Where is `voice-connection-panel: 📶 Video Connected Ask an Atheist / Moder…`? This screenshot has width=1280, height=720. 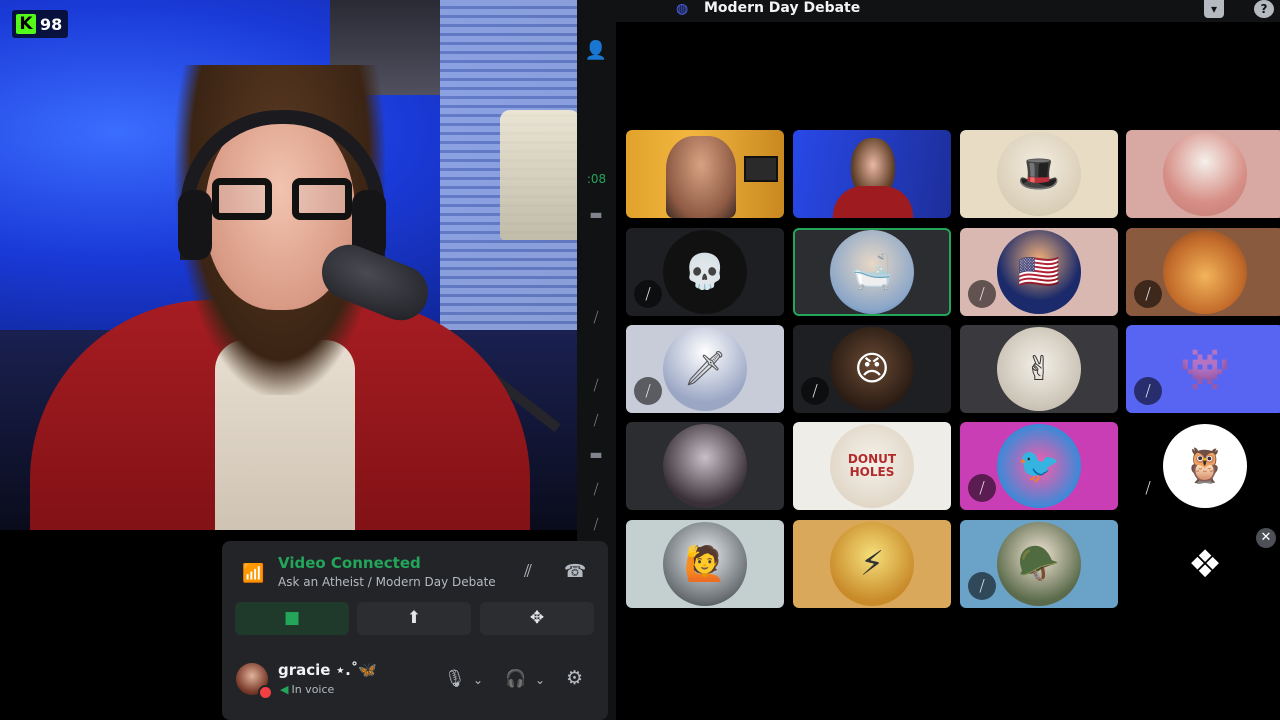
voice-connection-panel: 📶 Video Connected Ask an Atheist / Moder… is located at coordinates (415, 589).